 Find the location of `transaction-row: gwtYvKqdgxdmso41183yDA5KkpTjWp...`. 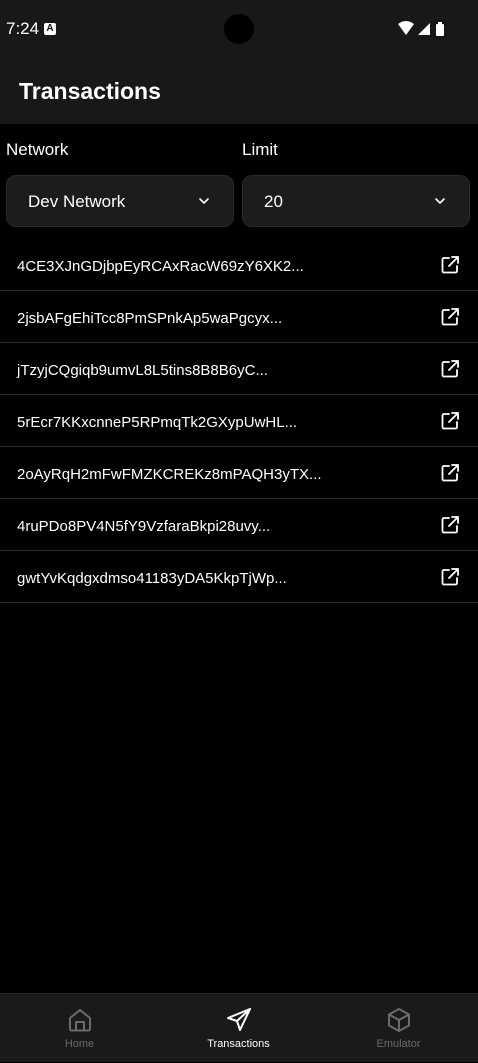

transaction-row: gwtYvKqdgxdmso41183yDA5KkpTjWp... is located at coordinates (239, 577).